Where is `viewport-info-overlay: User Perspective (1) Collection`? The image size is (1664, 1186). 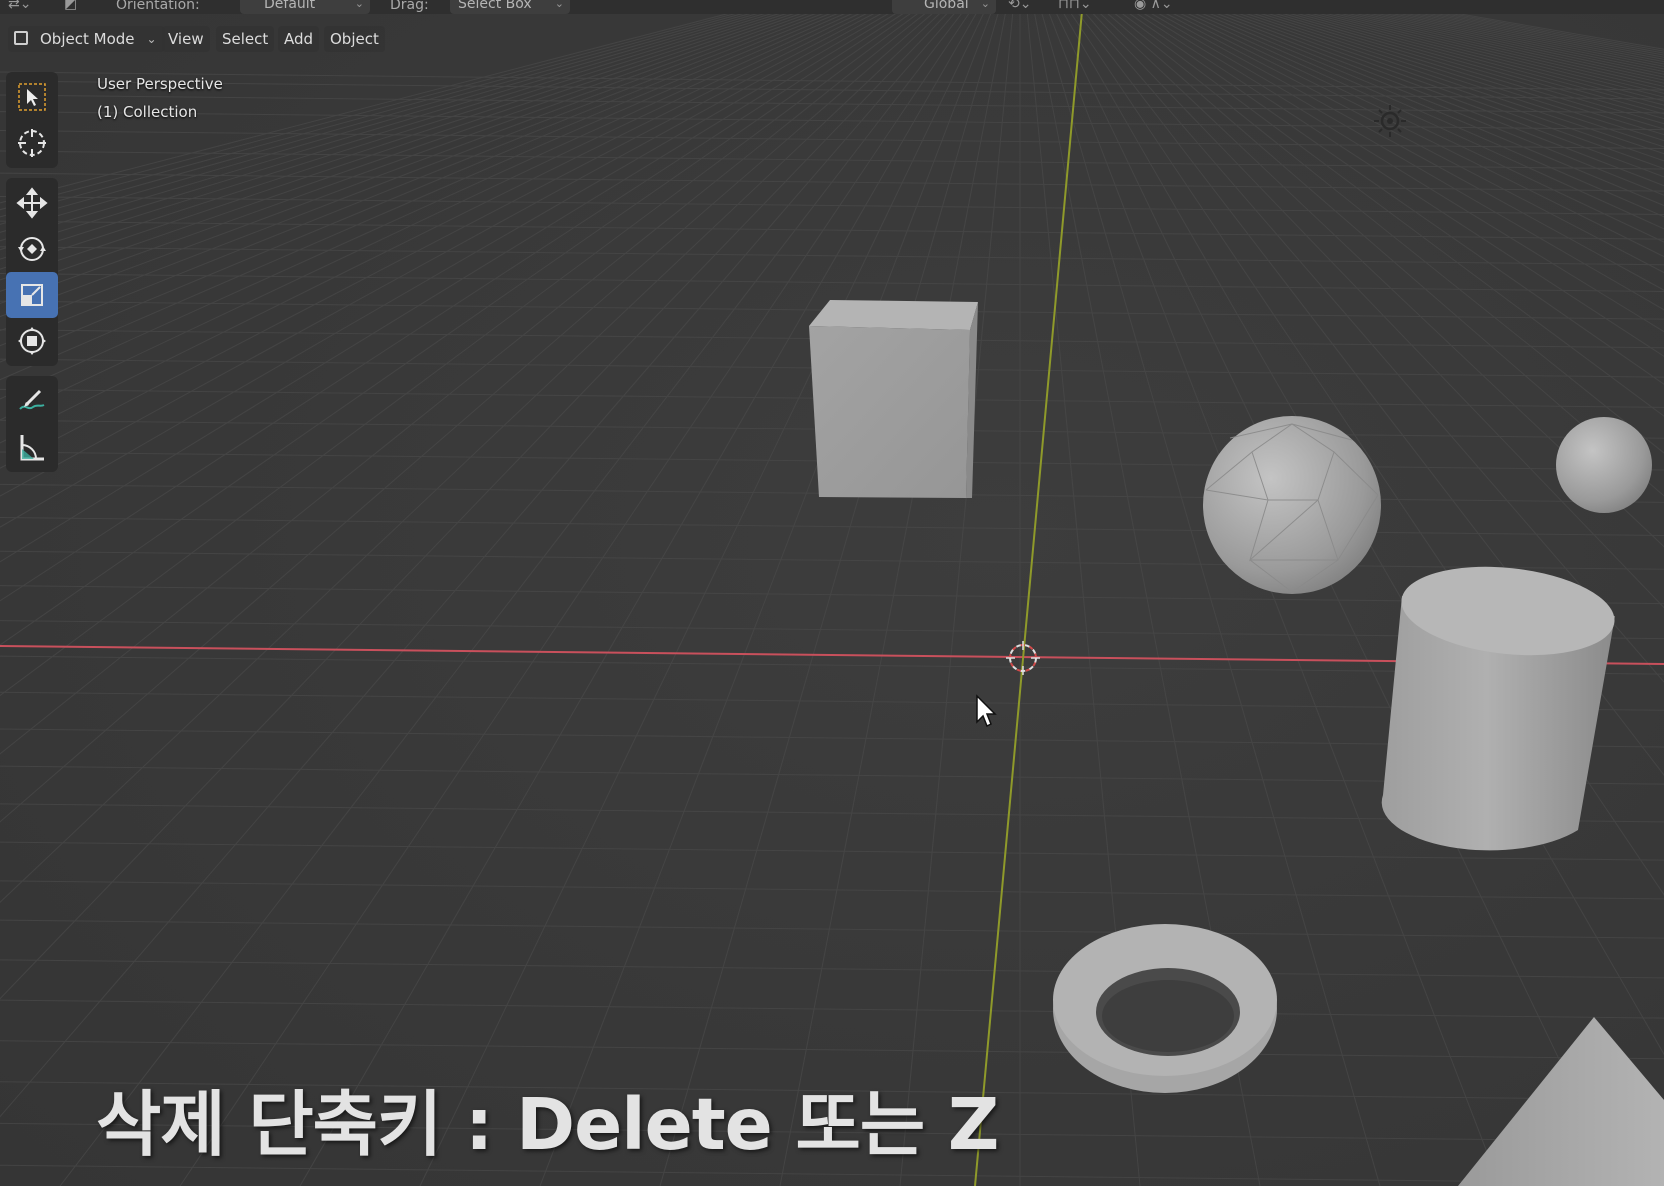
viewport-info-overlay: User Perspective (1) Collection is located at coordinates (160, 98).